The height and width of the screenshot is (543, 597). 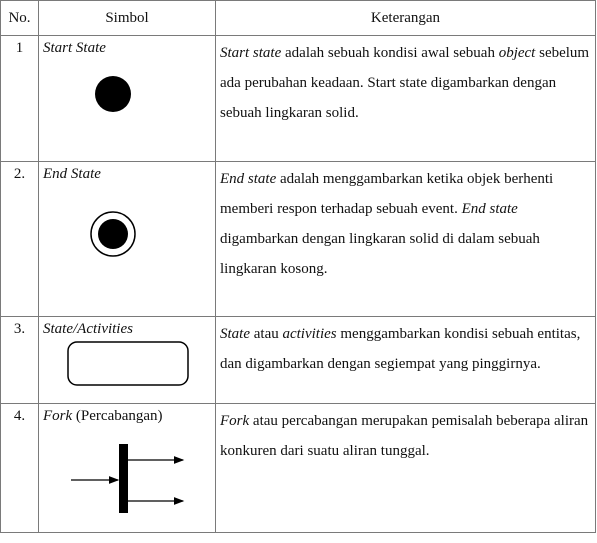 I want to click on row-number: 3., so click(x=19, y=329).